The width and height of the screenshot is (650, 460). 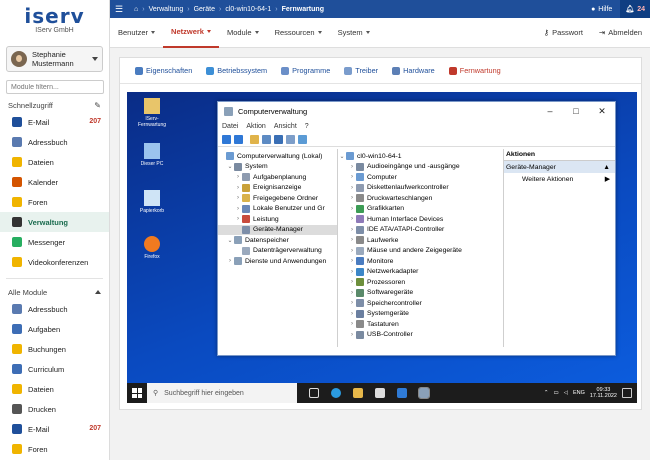 I want to click on device-category: › Laufwerke, so click(x=420, y=240).